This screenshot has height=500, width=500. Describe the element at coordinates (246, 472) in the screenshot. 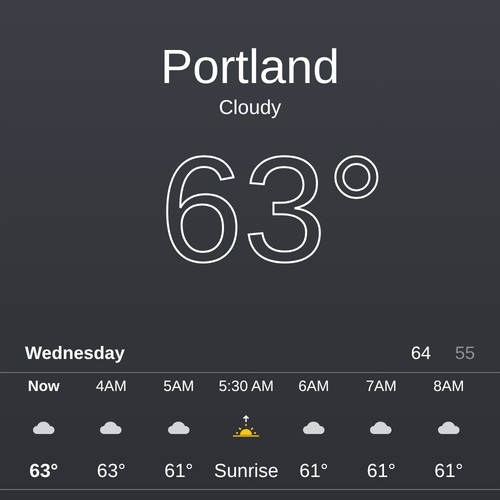

I see `hour-temperature: Sunrise` at that location.